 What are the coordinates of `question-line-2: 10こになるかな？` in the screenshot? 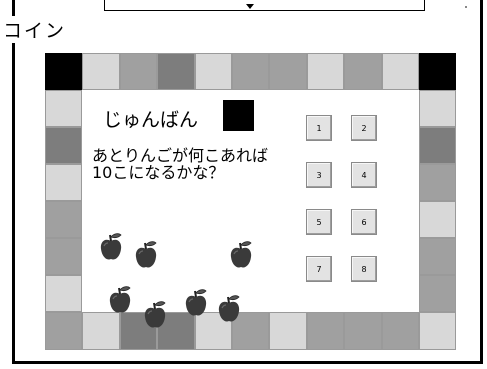 It's located at (158, 172).